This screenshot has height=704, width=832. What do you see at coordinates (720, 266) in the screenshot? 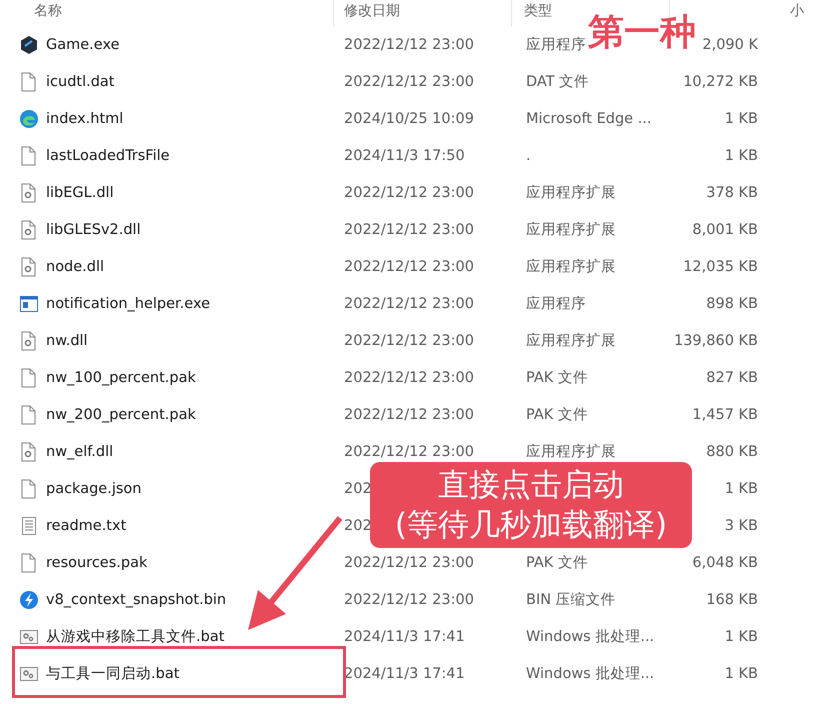
I see `file-size: 12,035 KB` at bounding box center [720, 266].